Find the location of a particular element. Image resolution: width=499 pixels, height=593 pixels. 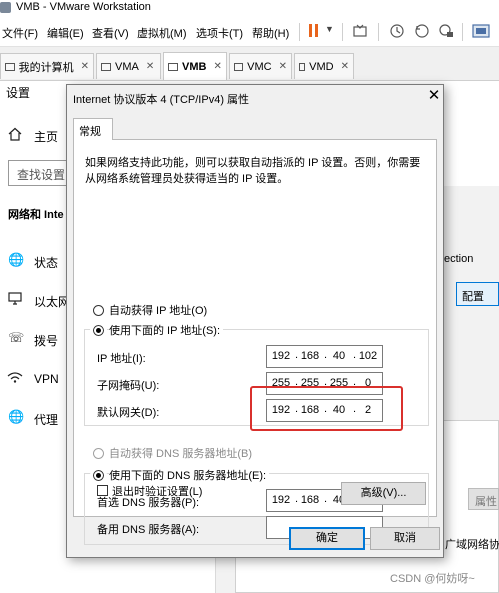

menu-file: 文件(F) is located at coordinates (20, 33).